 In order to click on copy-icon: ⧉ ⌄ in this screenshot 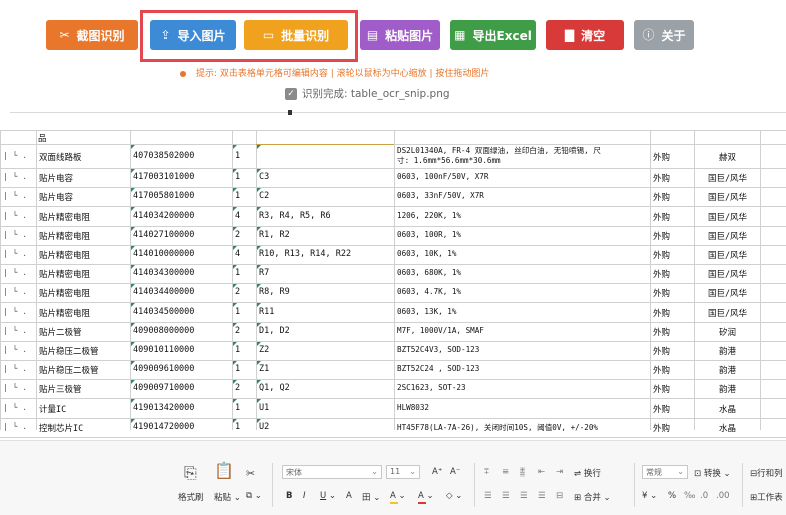, I will do `click(254, 496)`.